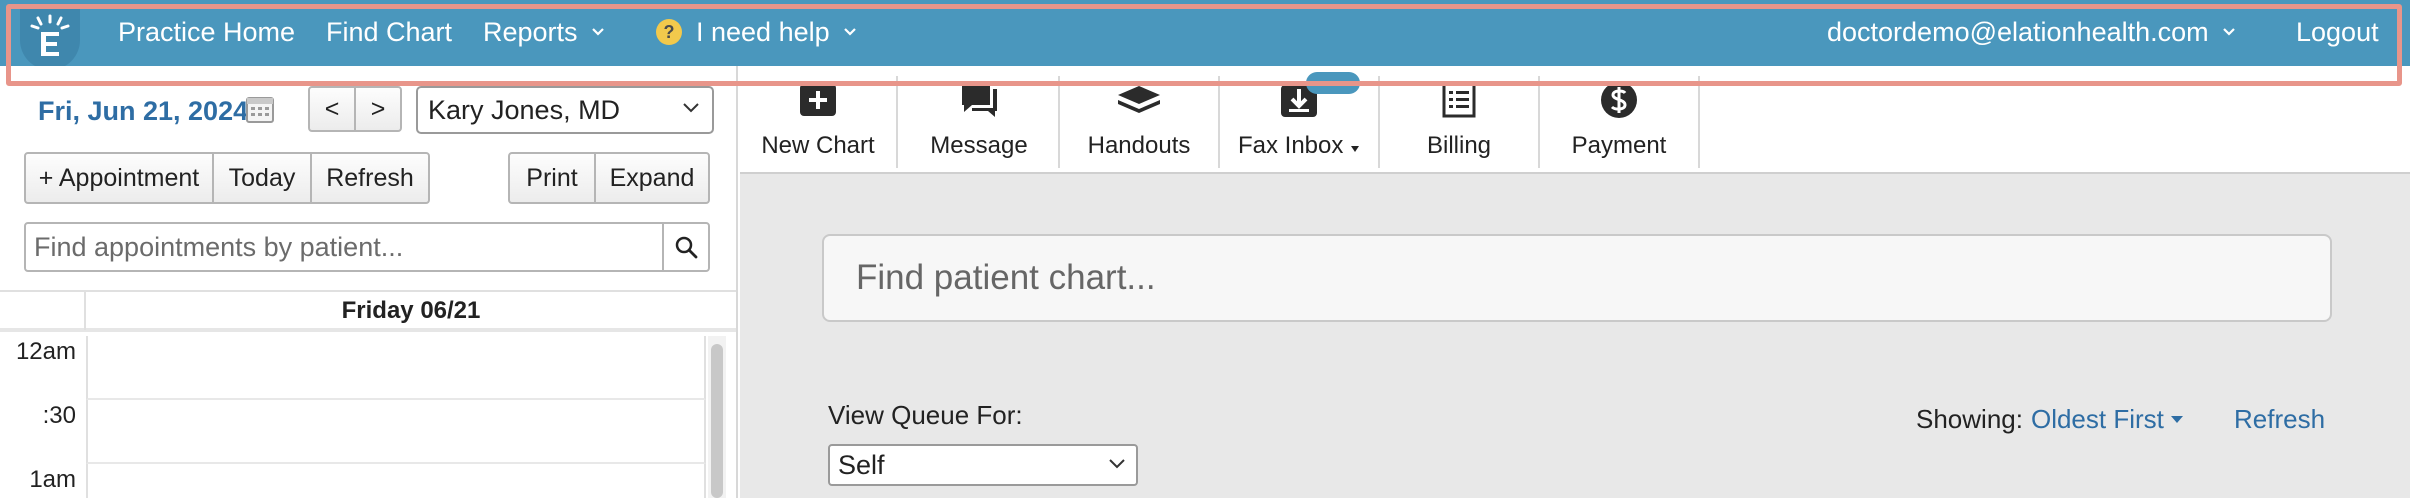 This screenshot has height=498, width=2410. I want to click on nav-find-chart: Find Chart, so click(389, 32).